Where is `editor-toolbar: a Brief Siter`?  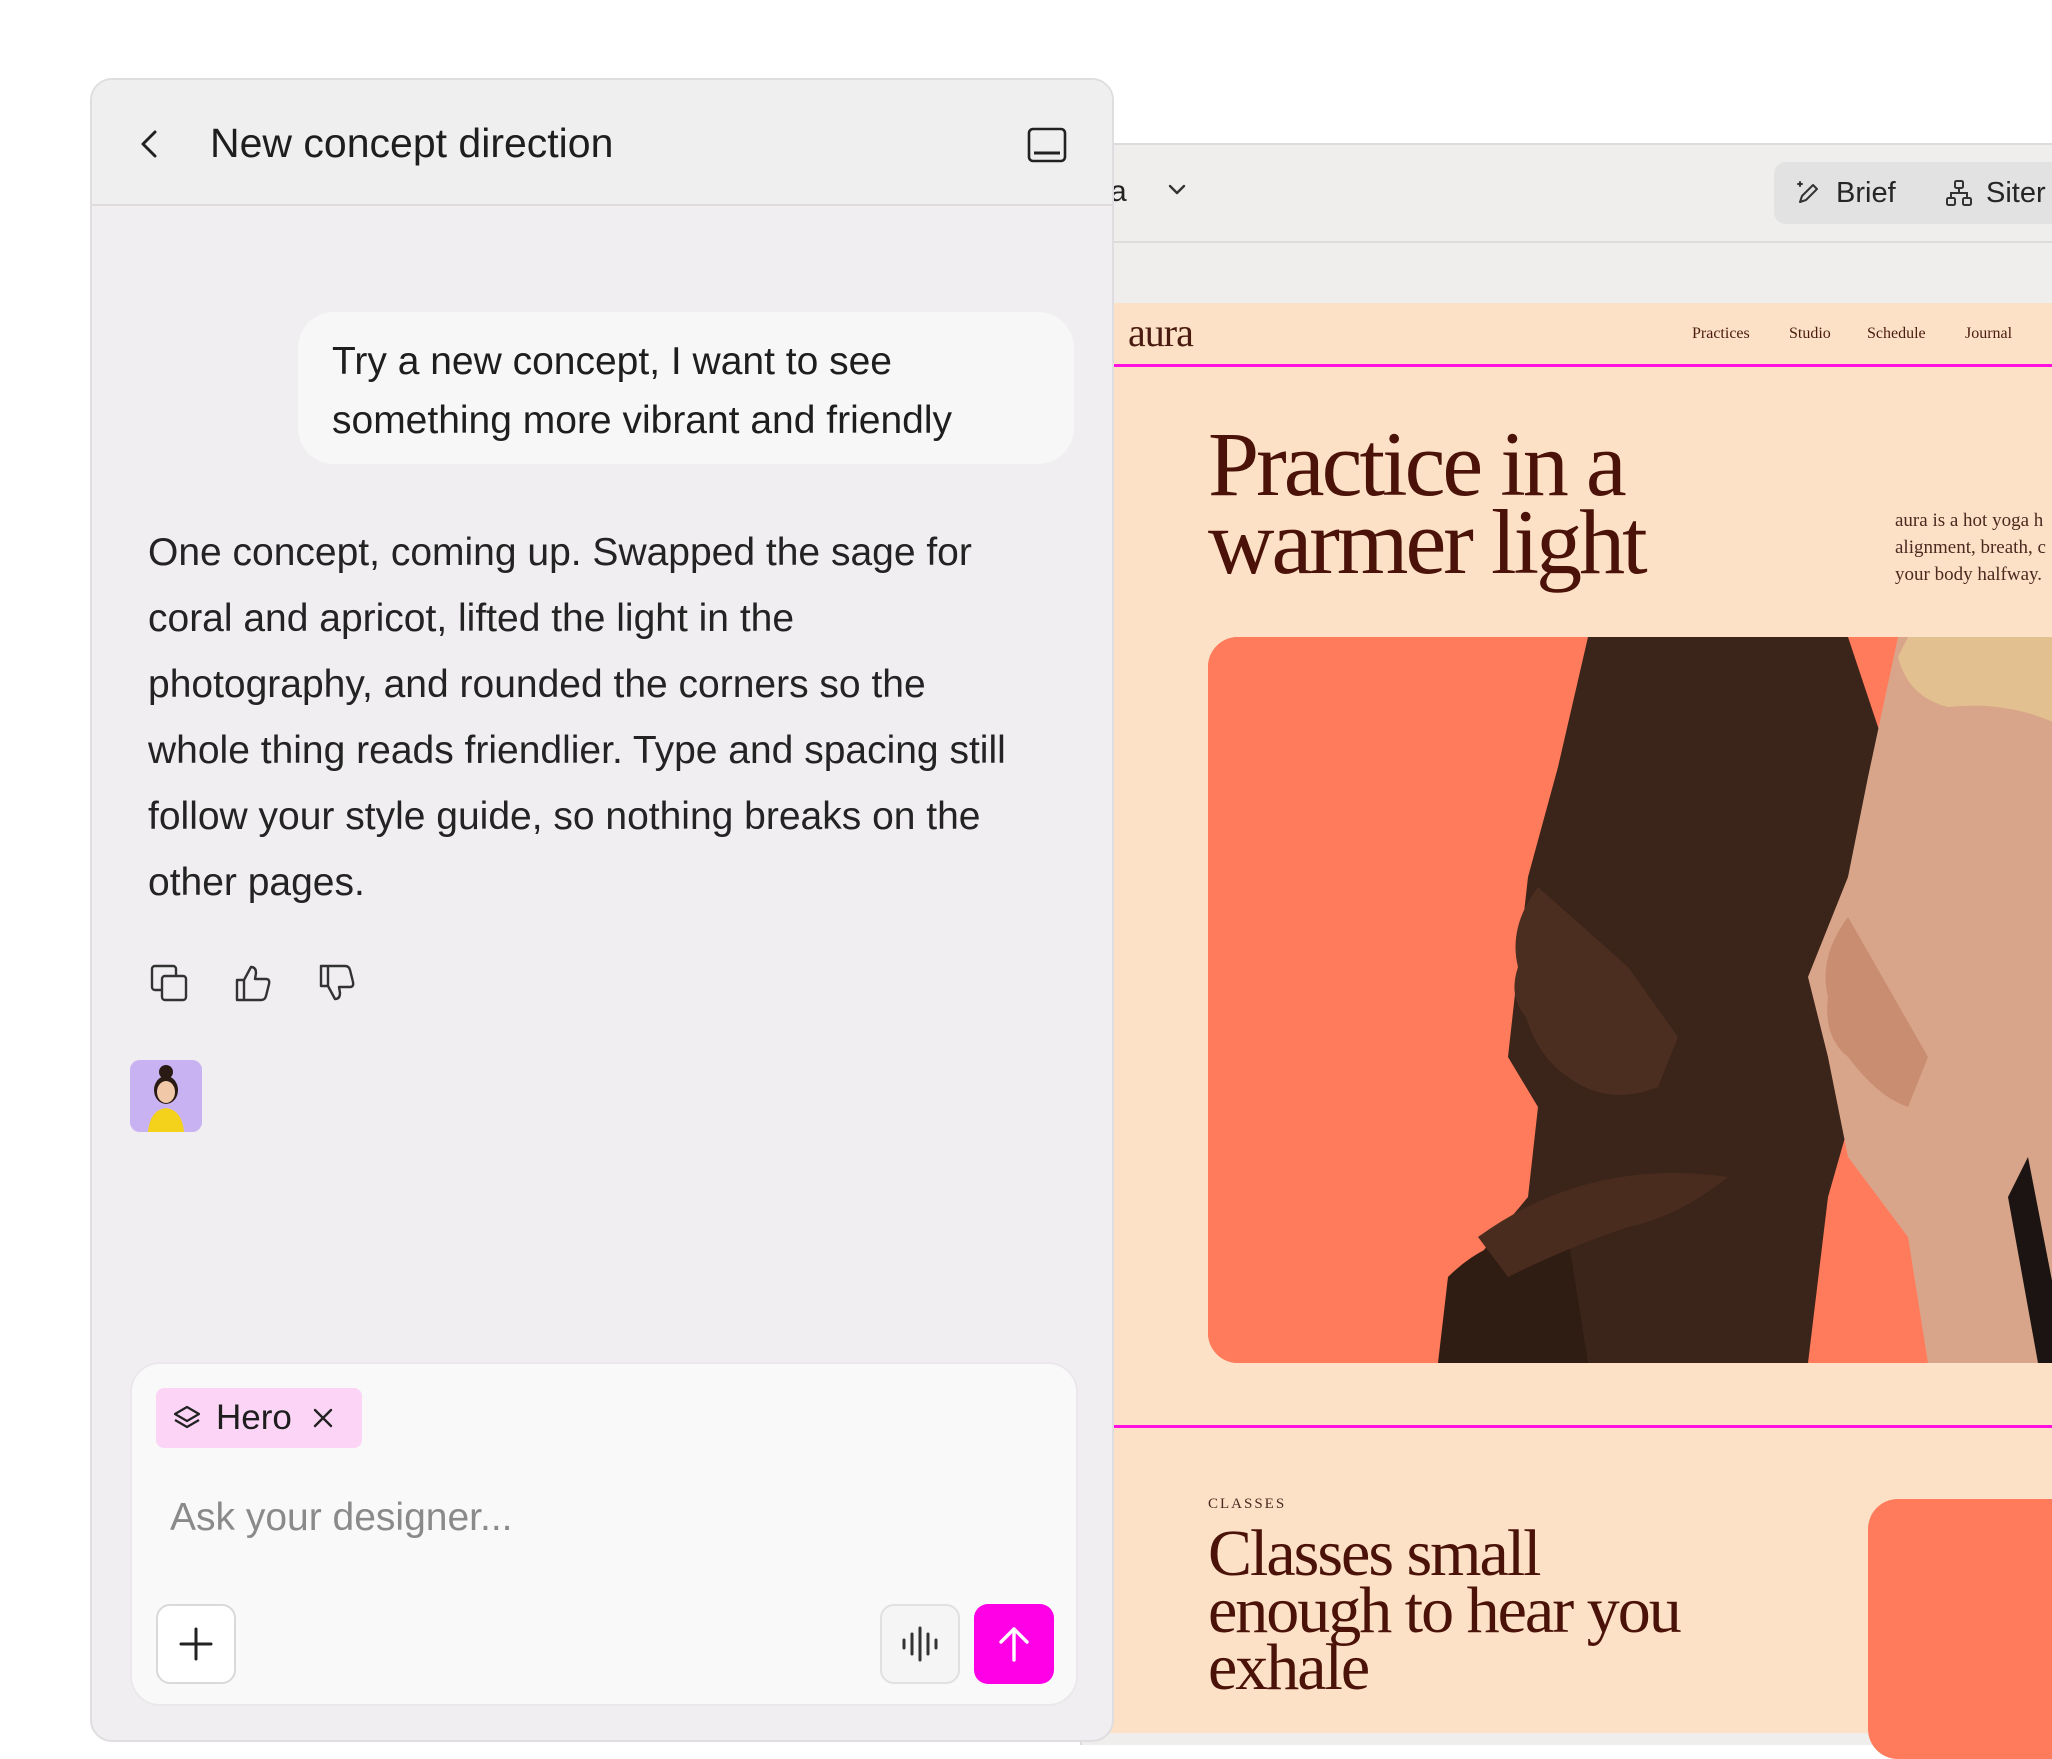 editor-toolbar: a Brief Siter is located at coordinates (1567, 194).